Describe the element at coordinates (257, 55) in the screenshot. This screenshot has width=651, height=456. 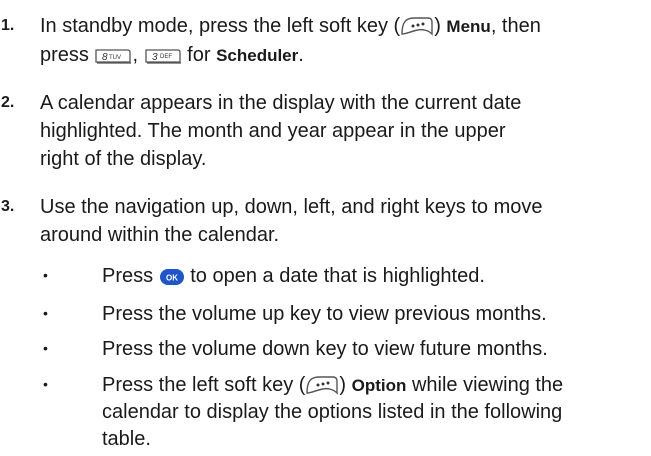
I see `scheduler-label: Scheduler` at that location.